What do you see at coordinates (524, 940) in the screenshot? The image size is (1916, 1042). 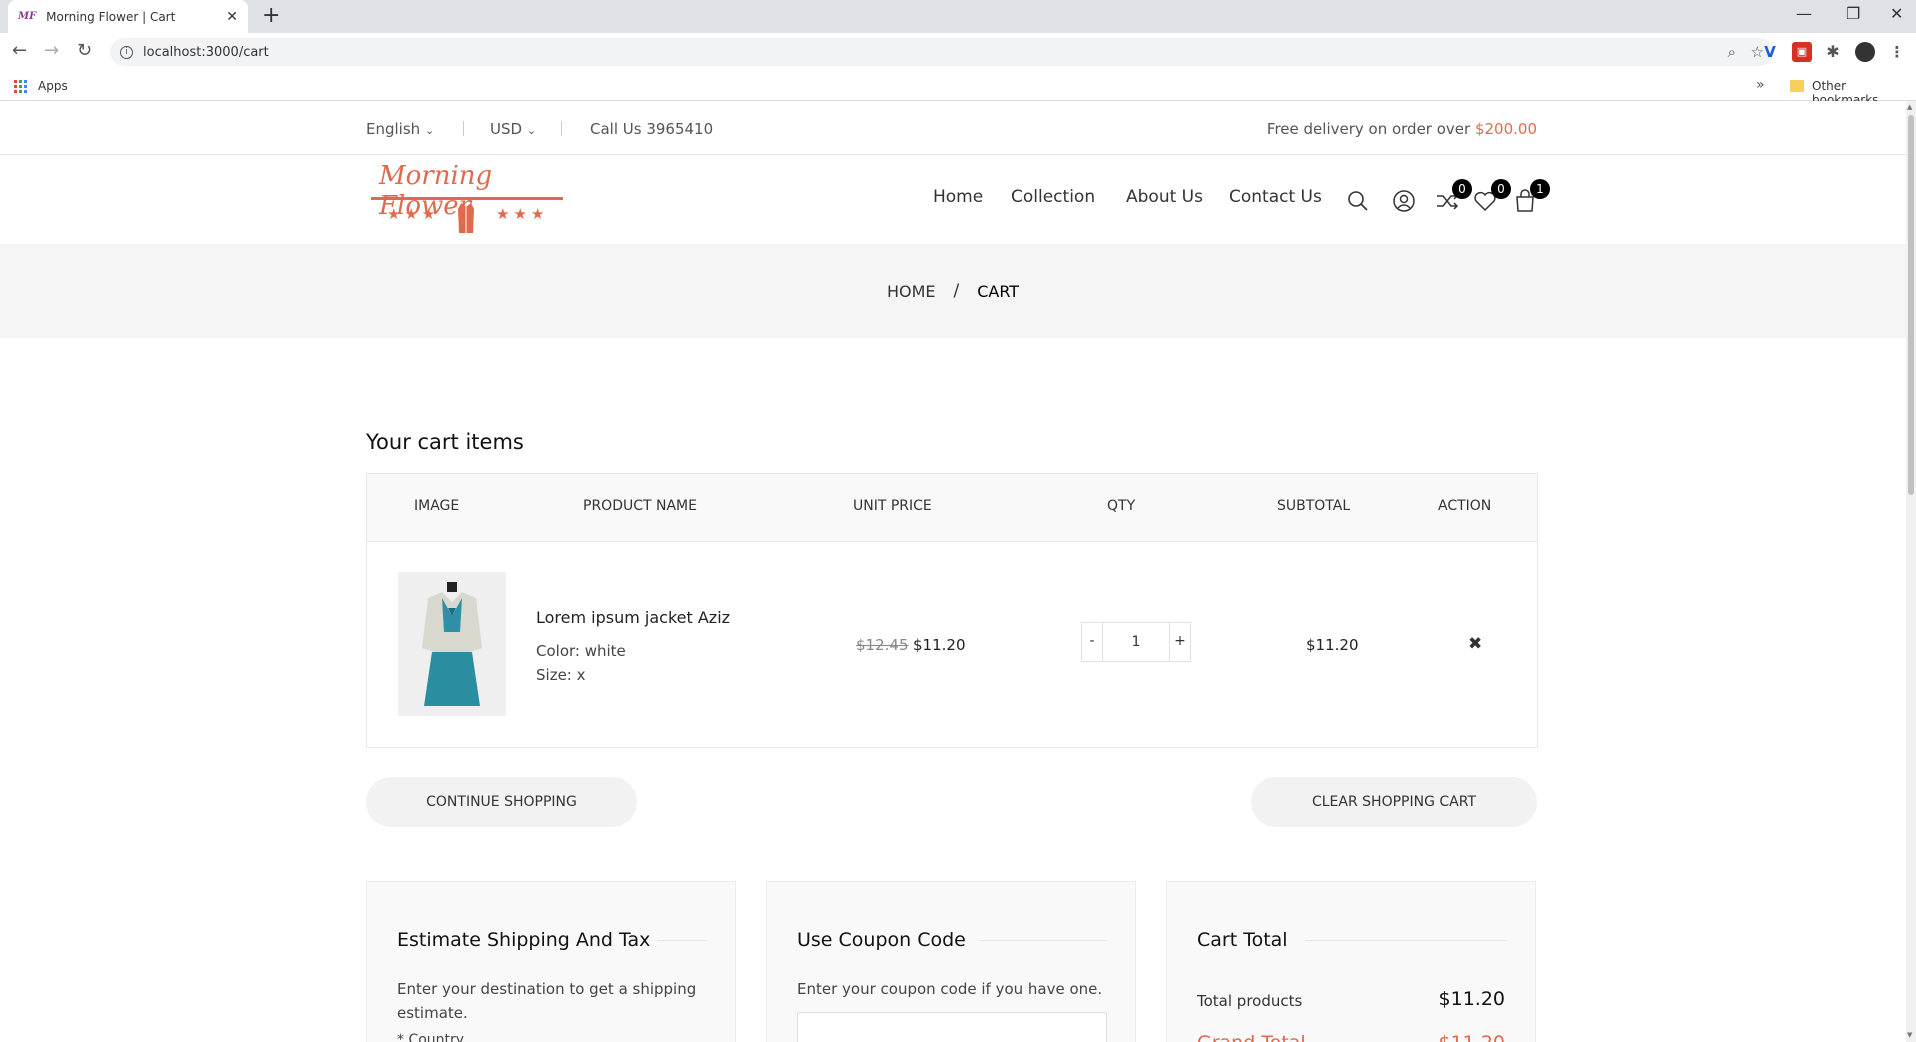 I see `shipping-title: Estimate Shipping And Tax` at bounding box center [524, 940].